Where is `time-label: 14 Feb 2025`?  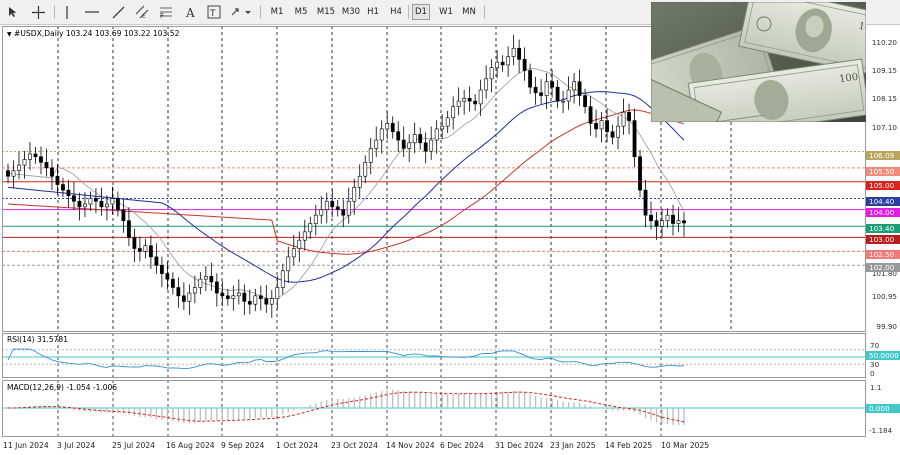 time-label: 14 Feb 2025 is located at coordinates (629, 445).